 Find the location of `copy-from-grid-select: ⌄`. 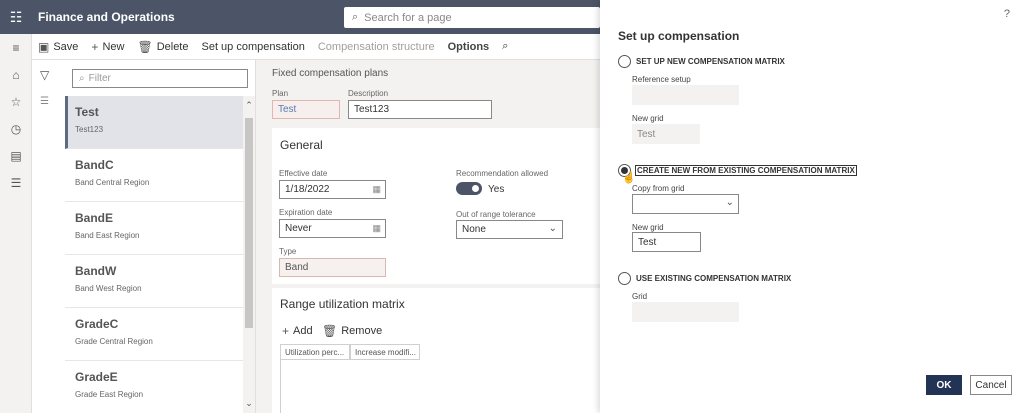

copy-from-grid-select: ⌄ is located at coordinates (685, 204).